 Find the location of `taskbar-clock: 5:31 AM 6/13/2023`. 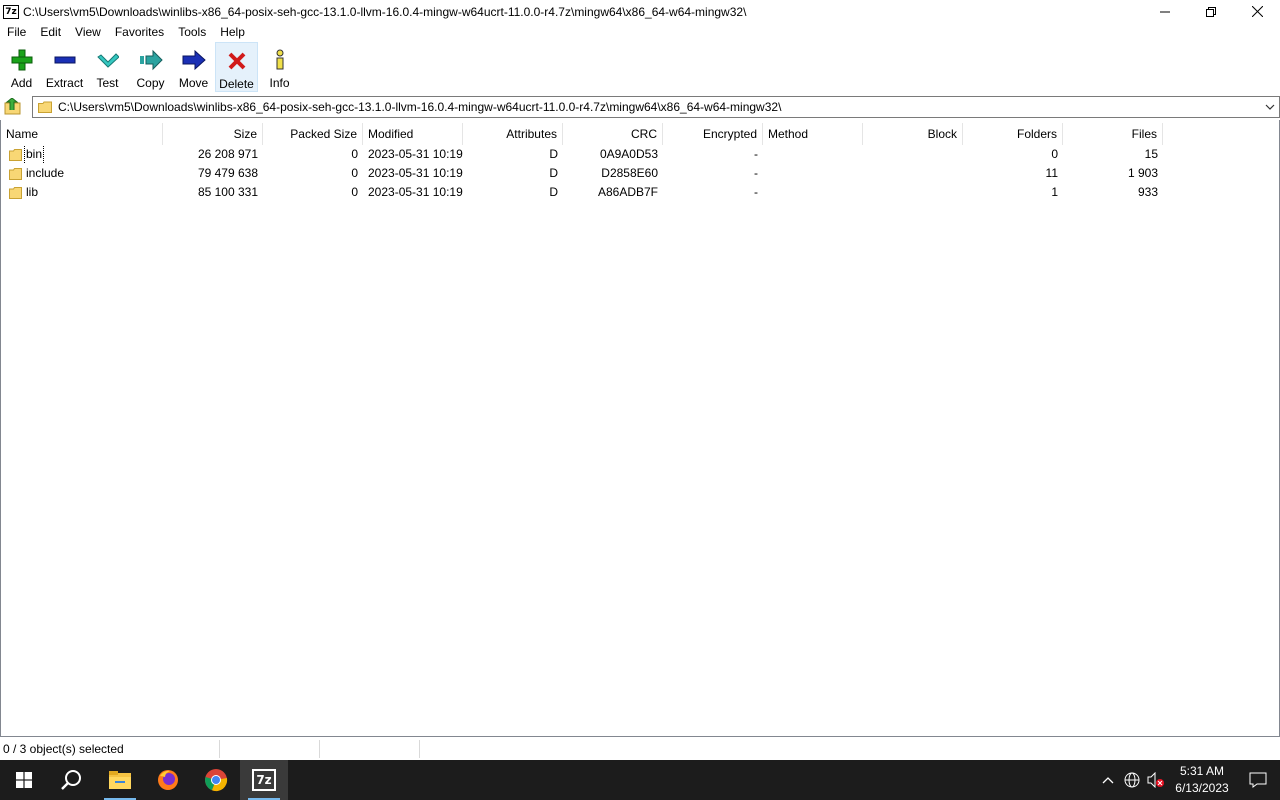

taskbar-clock: 5:31 AM 6/13/2023 is located at coordinates (1202, 780).